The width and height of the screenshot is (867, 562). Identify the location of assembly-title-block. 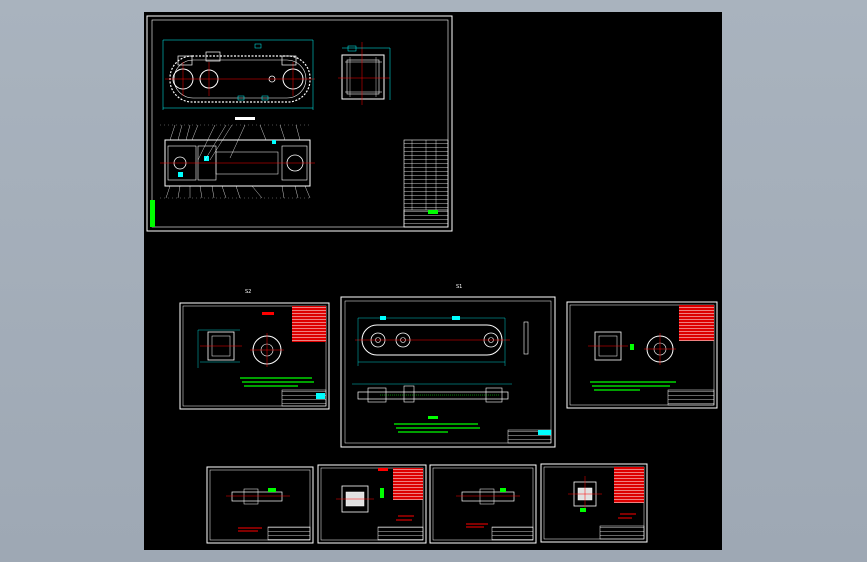
(299, 183).